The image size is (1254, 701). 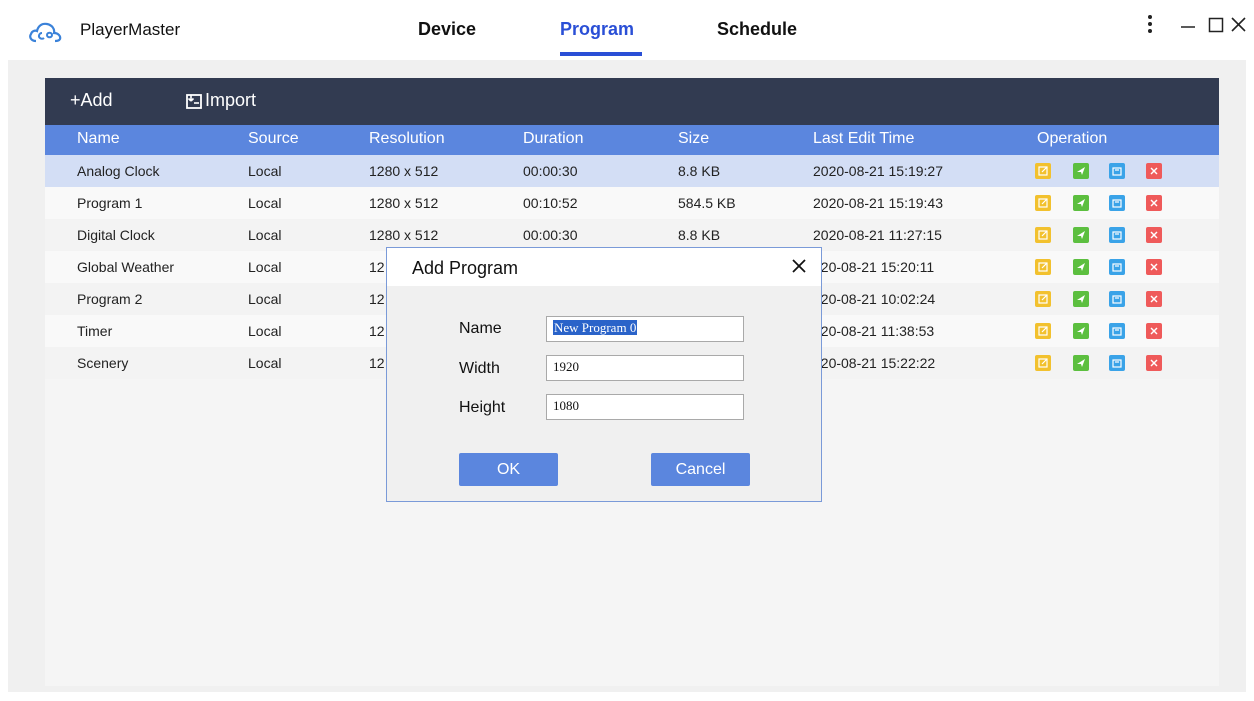 I want to click on import-button: Import, so click(x=220, y=100).